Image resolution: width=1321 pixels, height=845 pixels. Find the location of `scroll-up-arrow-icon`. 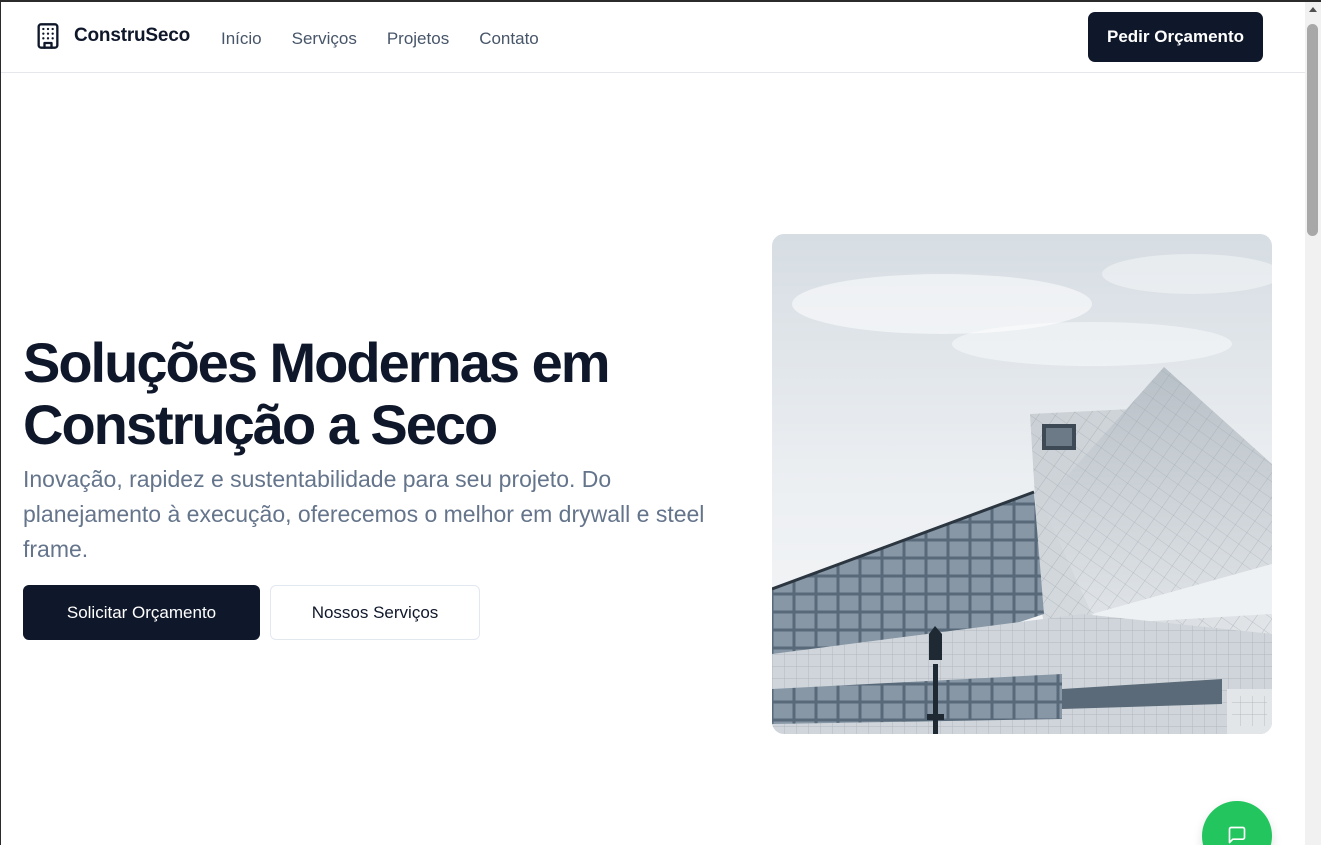

scroll-up-arrow-icon is located at coordinates (1313, 9).